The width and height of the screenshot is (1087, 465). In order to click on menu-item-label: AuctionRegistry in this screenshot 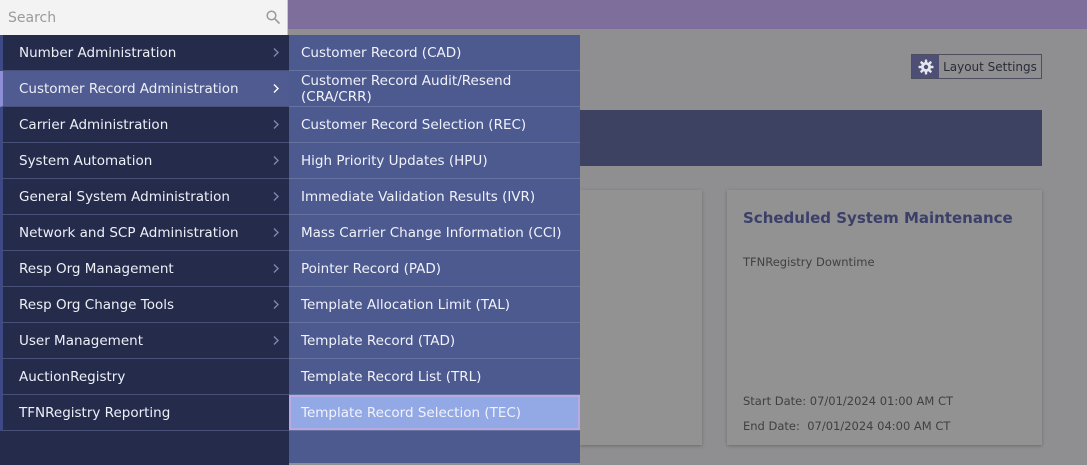, I will do `click(72, 376)`.